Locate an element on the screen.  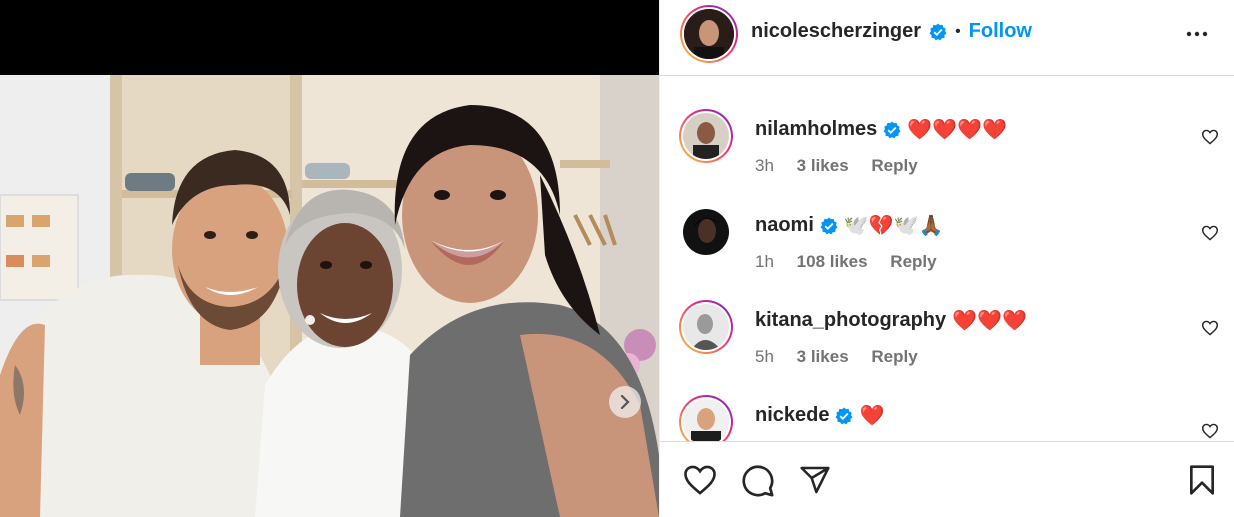
next-photo-button is located at coordinates (625, 402).